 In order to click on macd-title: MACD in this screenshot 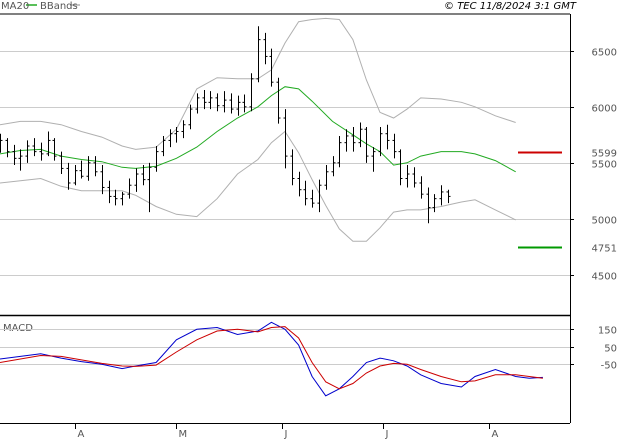, I will do `click(18, 328)`.